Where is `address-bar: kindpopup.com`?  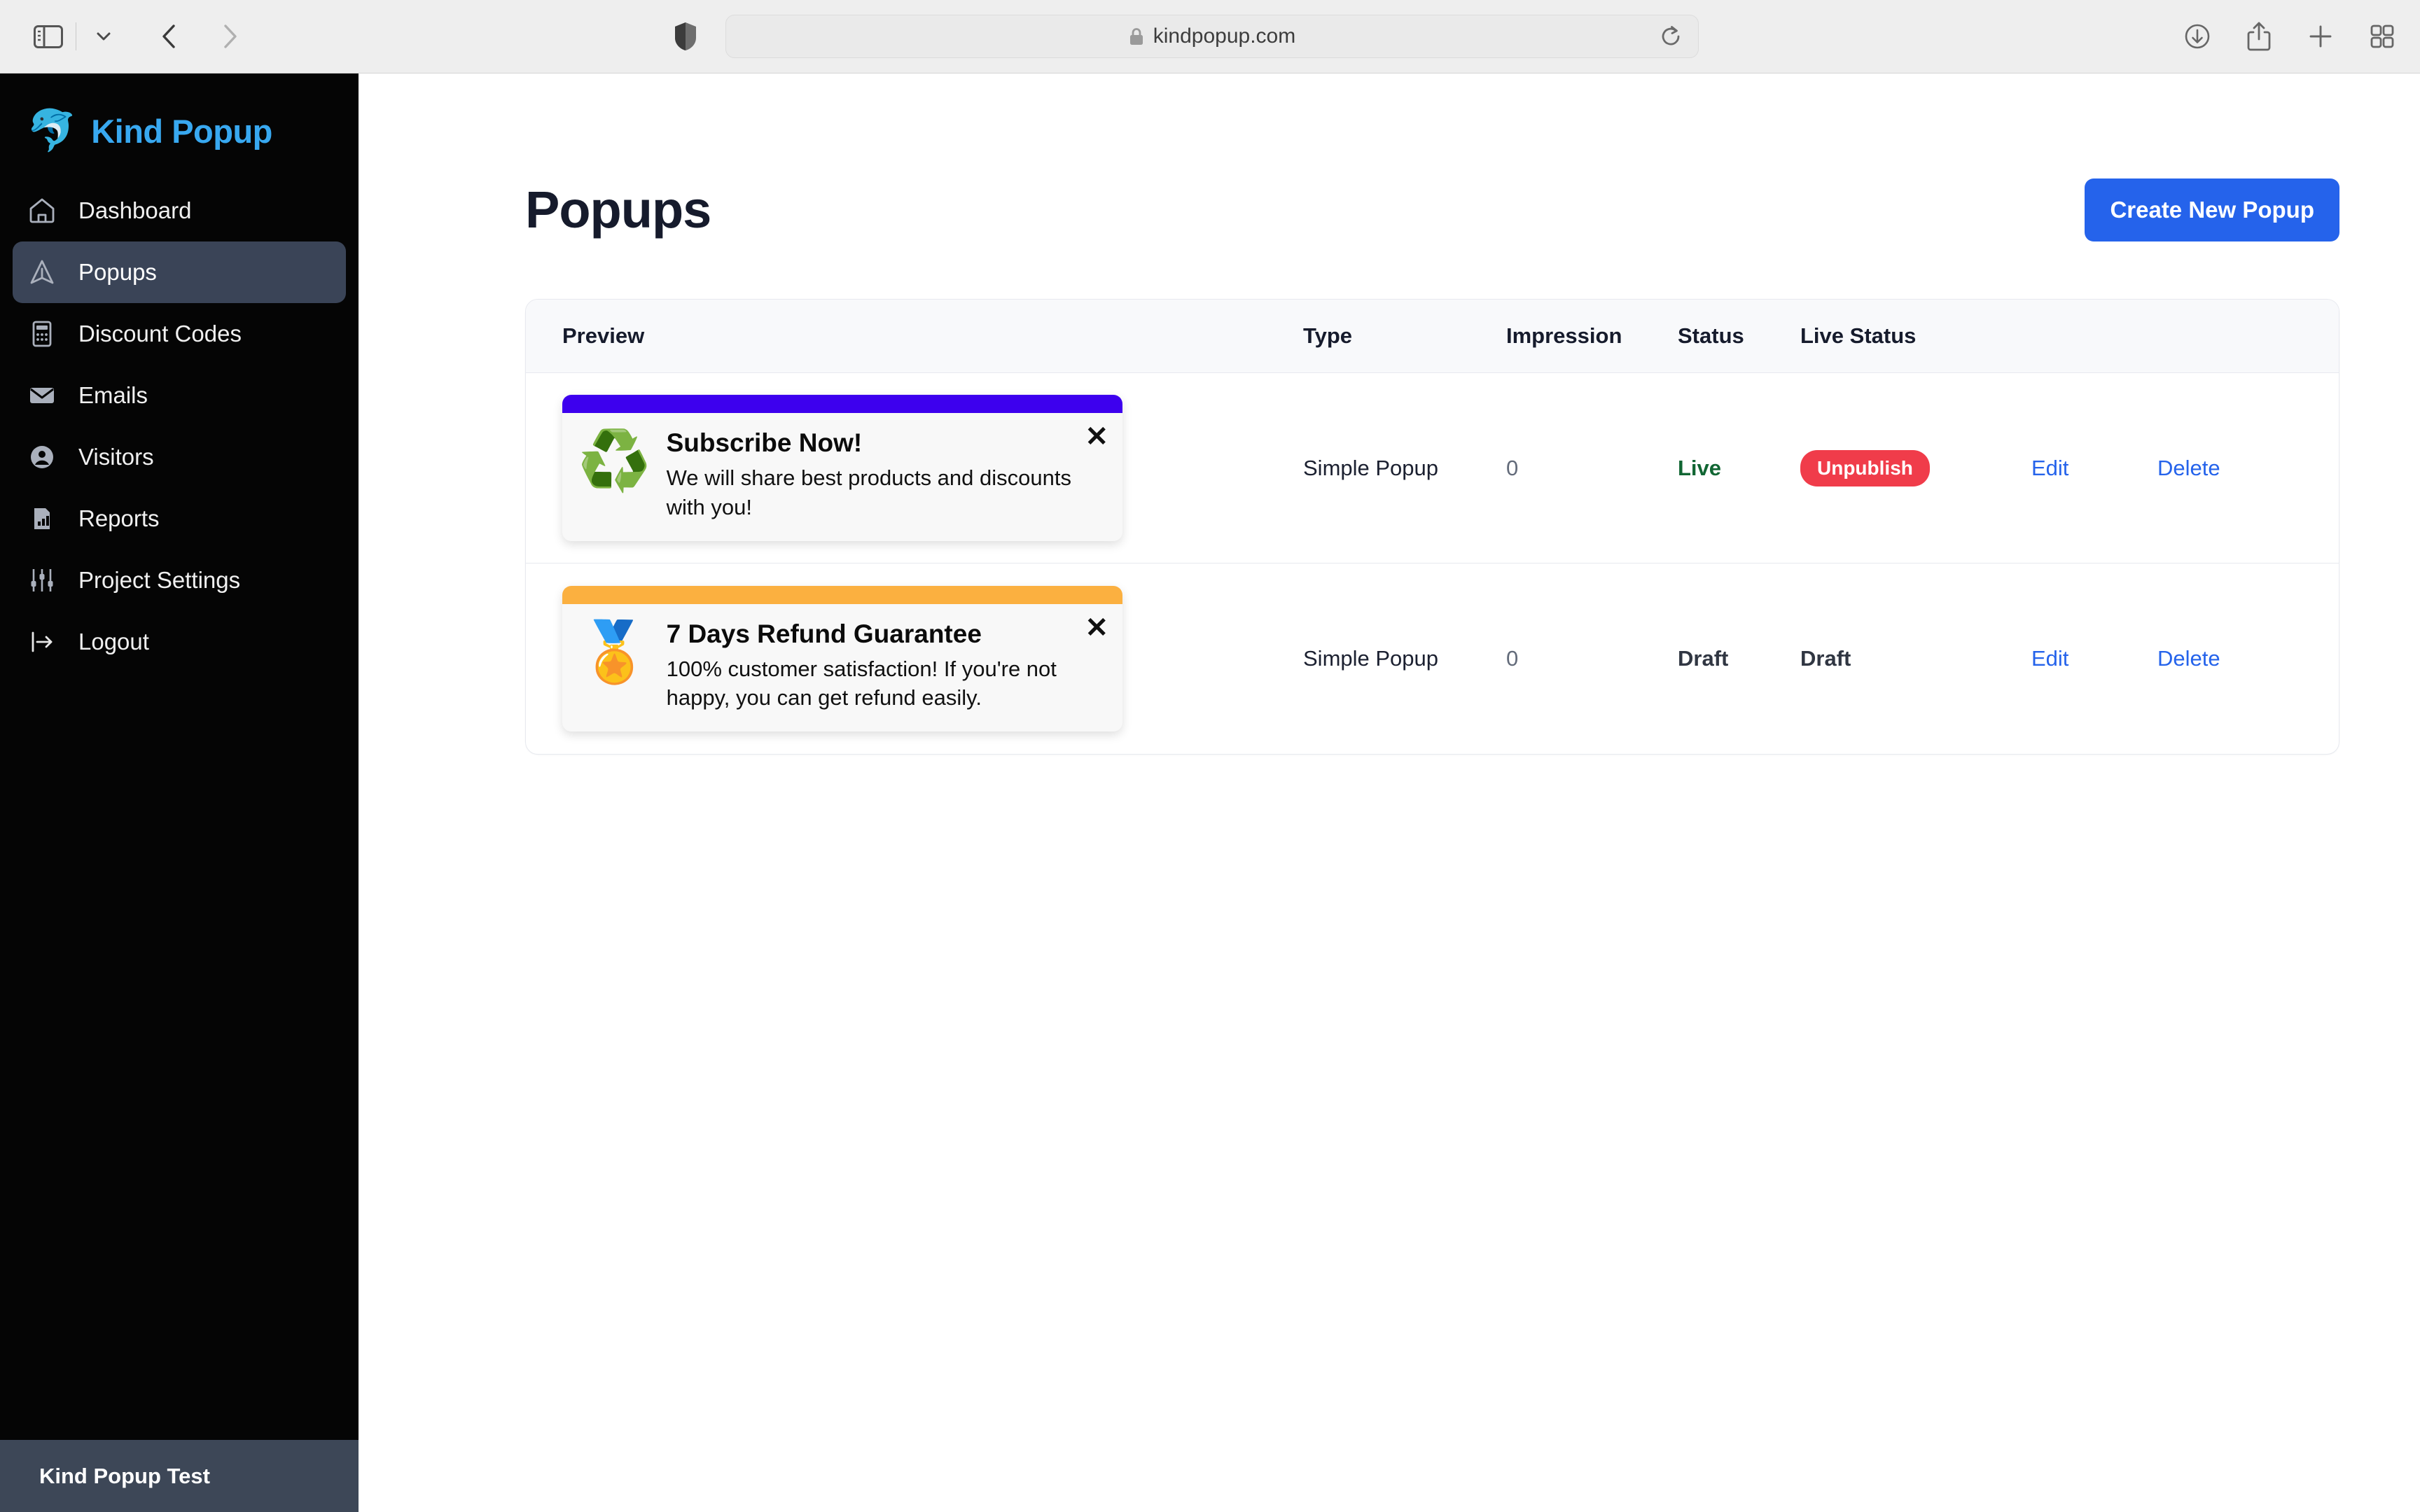 address-bar: kindpopup.com is located at coordinates (1212, 36).